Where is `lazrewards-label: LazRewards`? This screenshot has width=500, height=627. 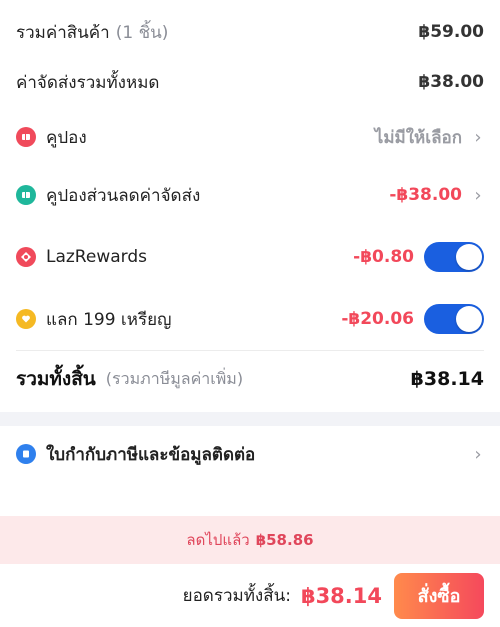 lazrewards-label: LazRewards is located at coordinates (96, 257).